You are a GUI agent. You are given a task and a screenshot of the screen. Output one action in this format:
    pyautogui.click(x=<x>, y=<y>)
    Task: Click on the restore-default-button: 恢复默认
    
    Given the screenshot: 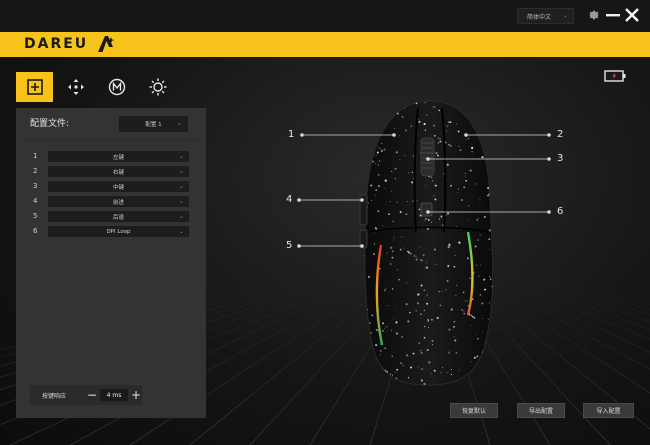 What is the action you would take?
    pyautogui.click(x=474, y=410)
    